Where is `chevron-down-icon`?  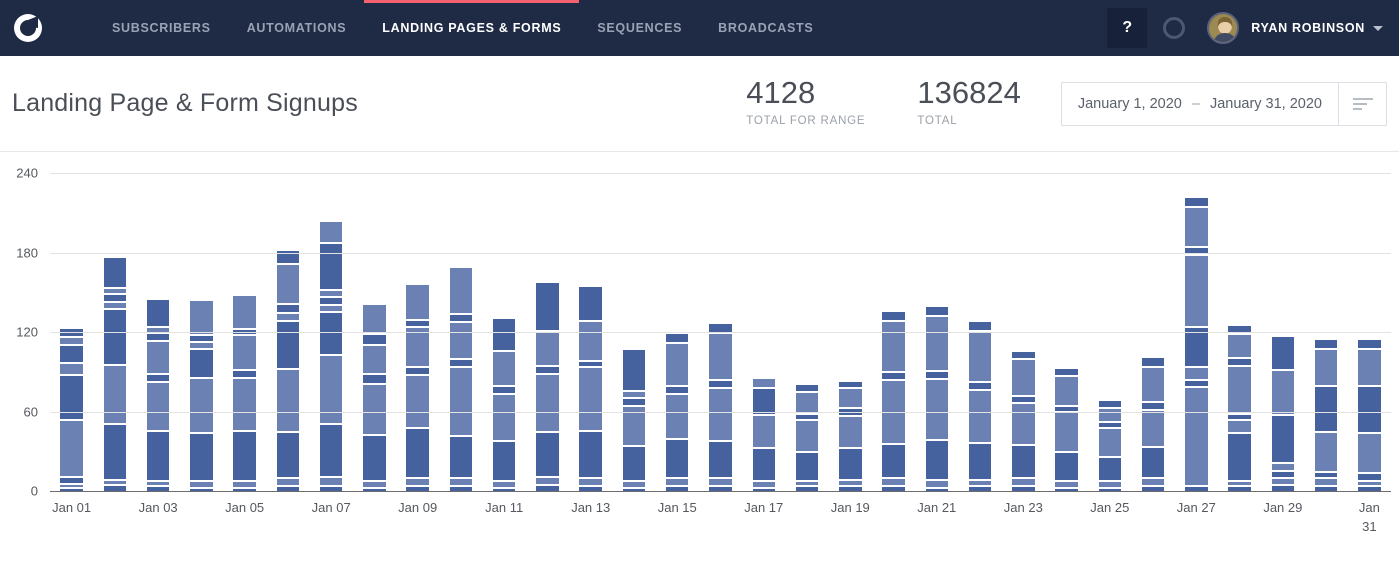 chevron-down-icon is located at coordinates (1378, 28).